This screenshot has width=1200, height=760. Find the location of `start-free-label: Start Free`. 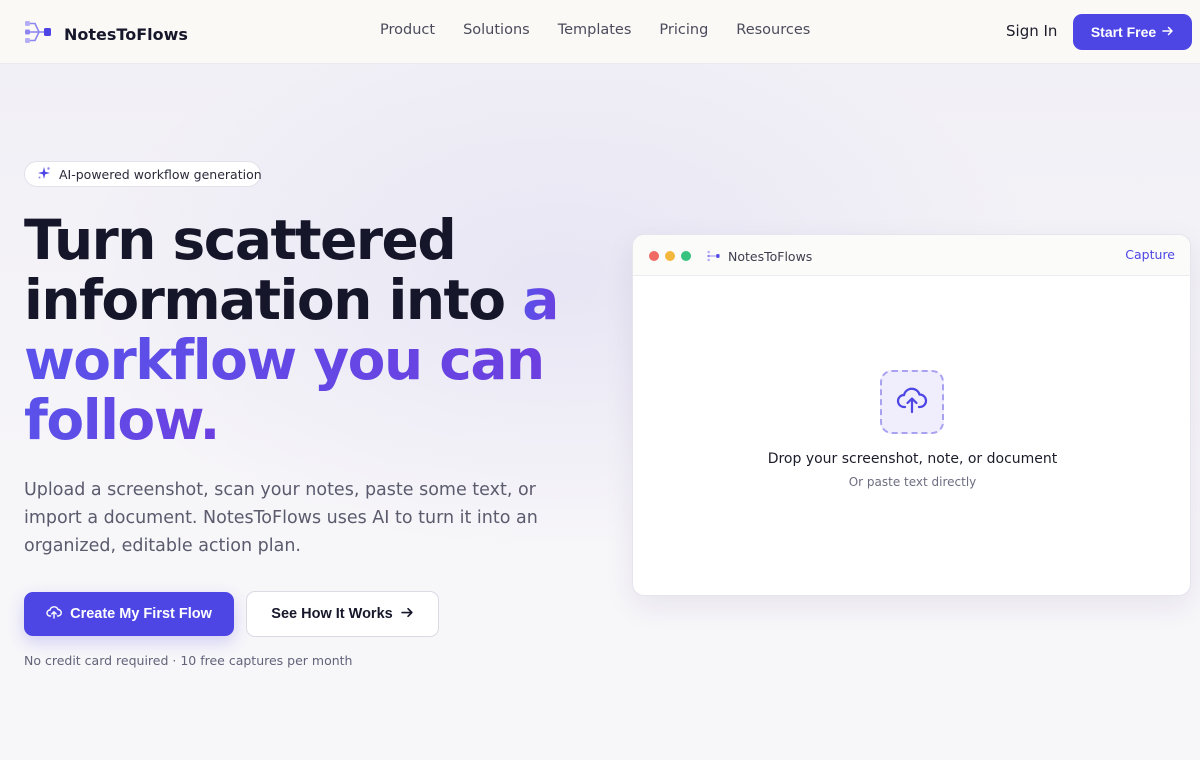

start-free-label: Start Free is located at coordinates (1123, 32).